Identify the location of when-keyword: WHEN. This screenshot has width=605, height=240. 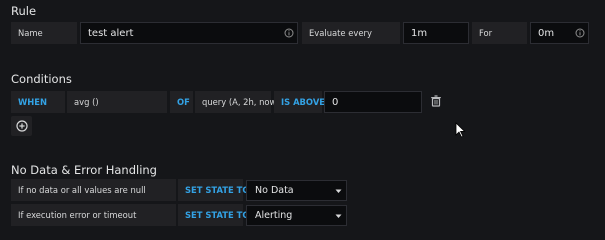
(38, 102).